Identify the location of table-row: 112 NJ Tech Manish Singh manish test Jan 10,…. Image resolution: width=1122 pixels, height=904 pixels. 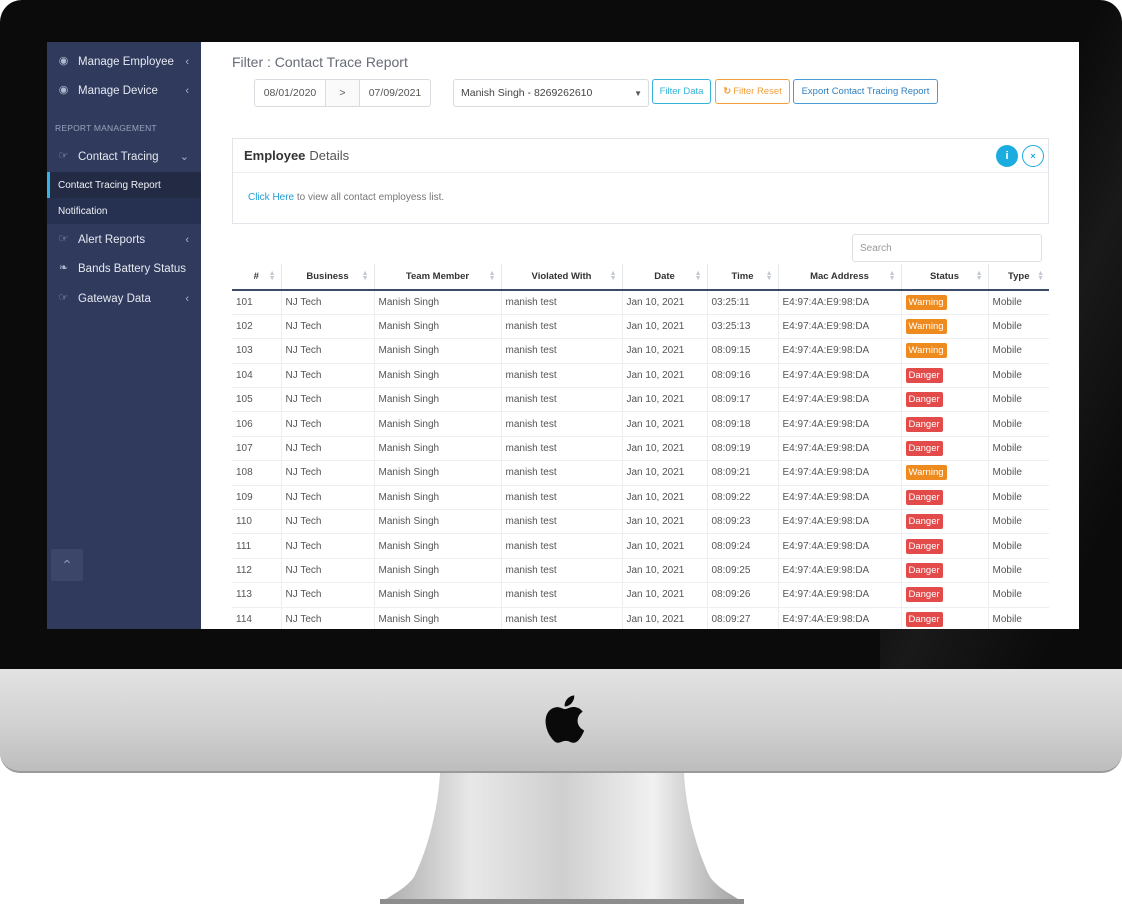
(640, 571).